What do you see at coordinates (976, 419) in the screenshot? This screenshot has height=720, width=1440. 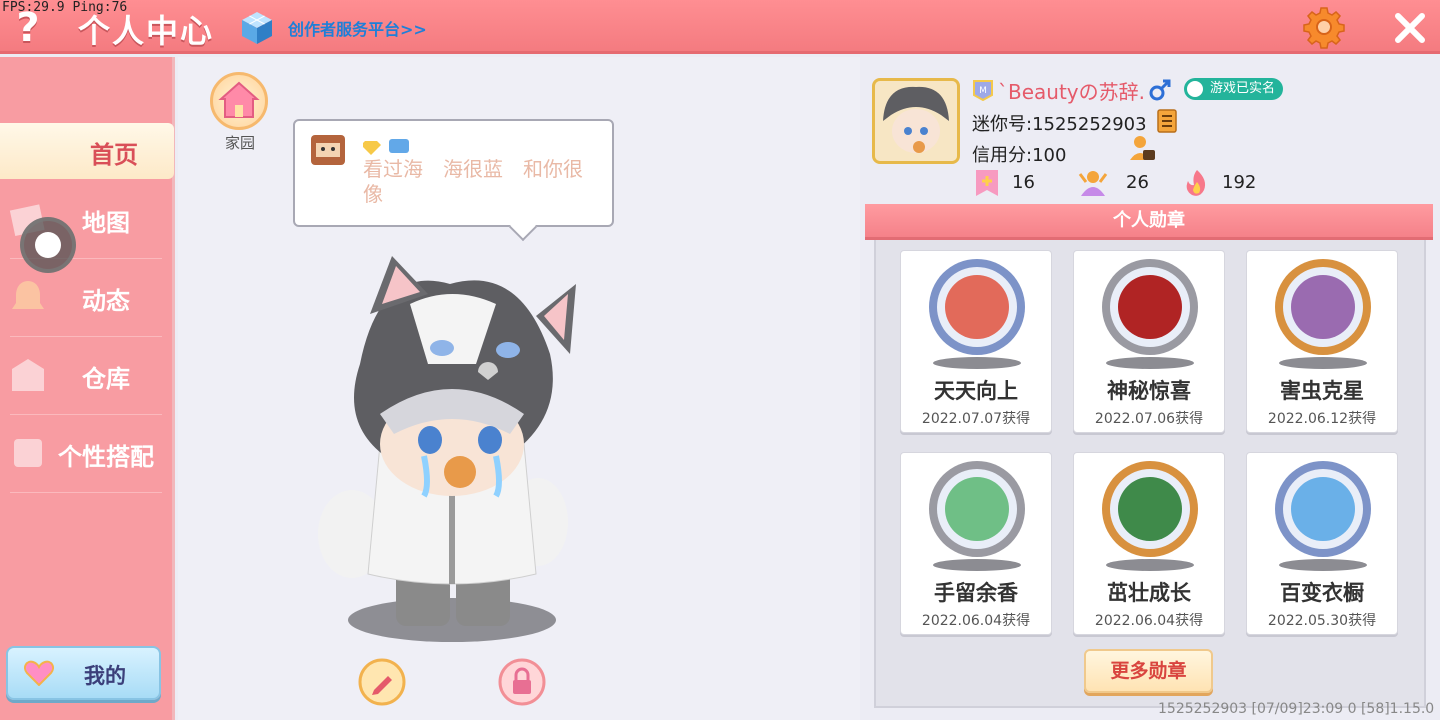 I see `medal-date: 2022.07.07获得` at bounding box center [976, 419].